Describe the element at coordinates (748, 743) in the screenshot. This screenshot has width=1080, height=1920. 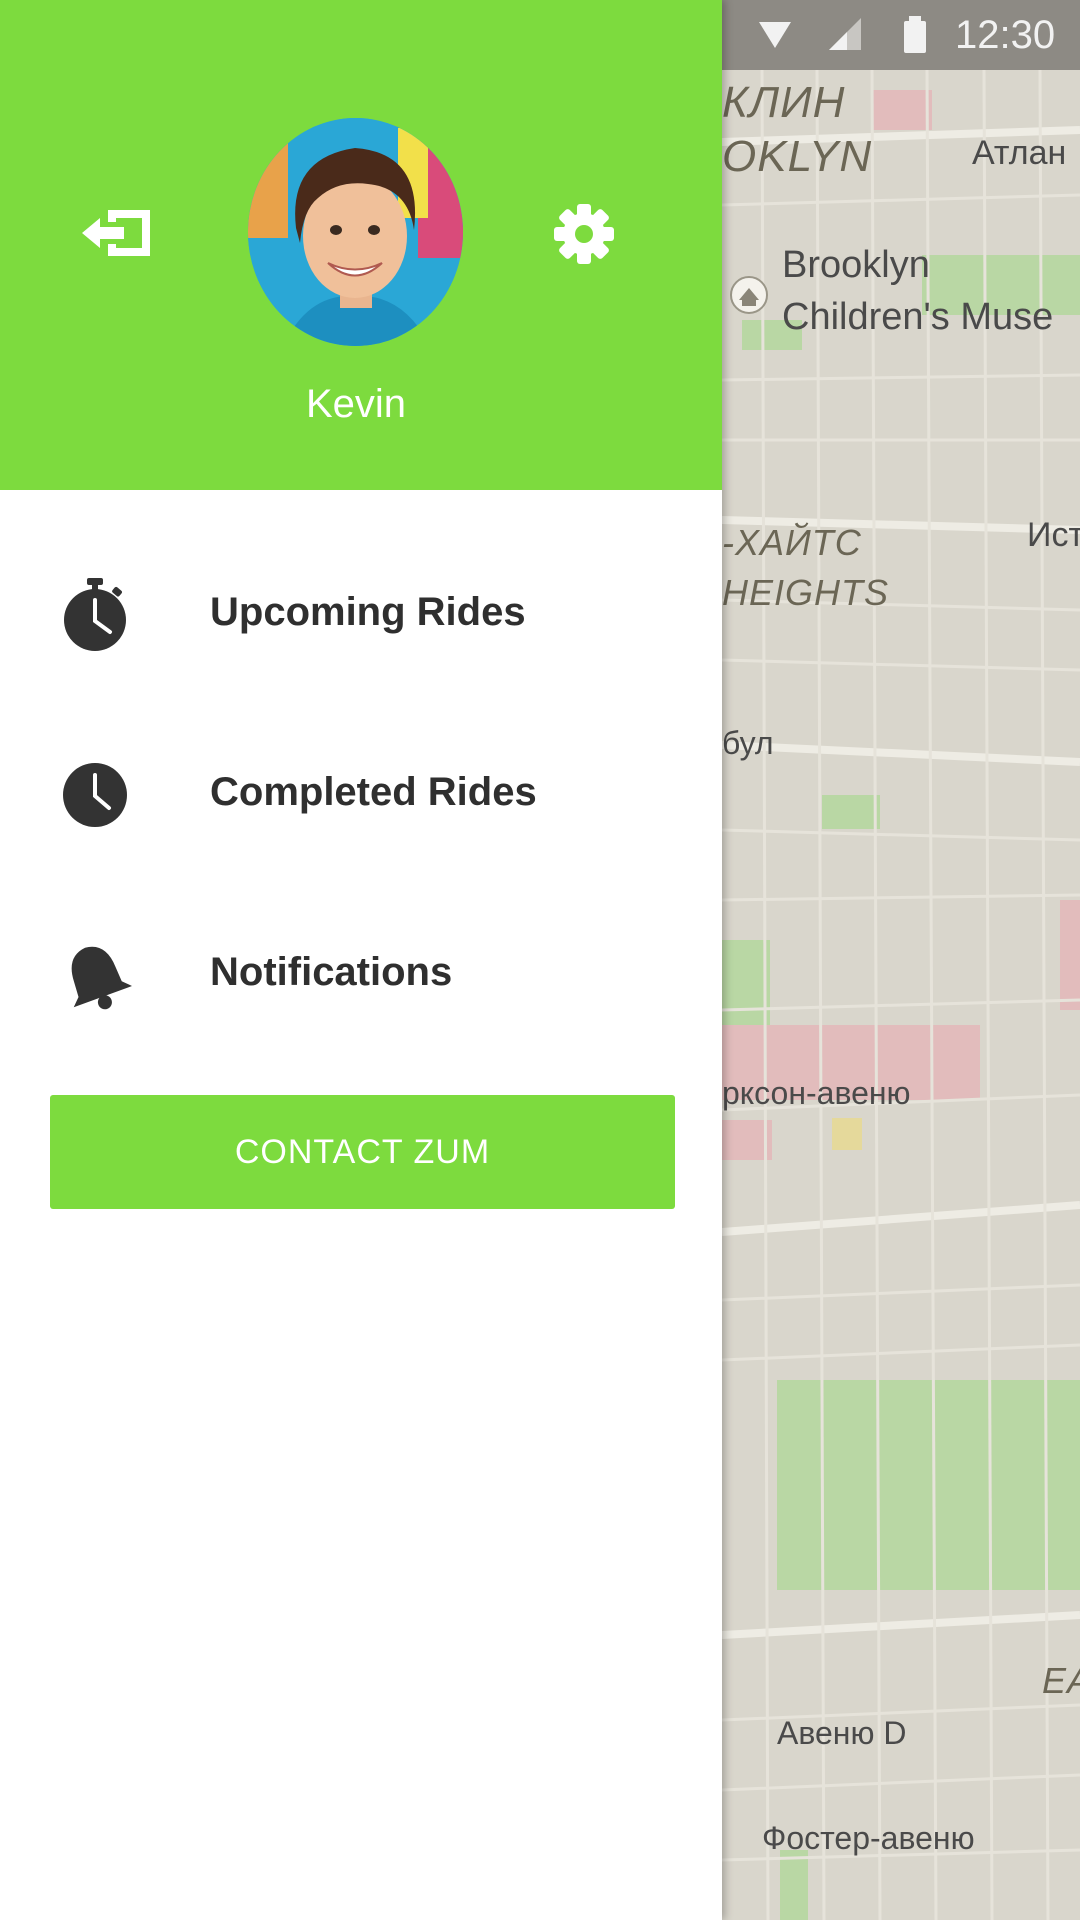
I see `map-label-street-ul: бул` at that location.